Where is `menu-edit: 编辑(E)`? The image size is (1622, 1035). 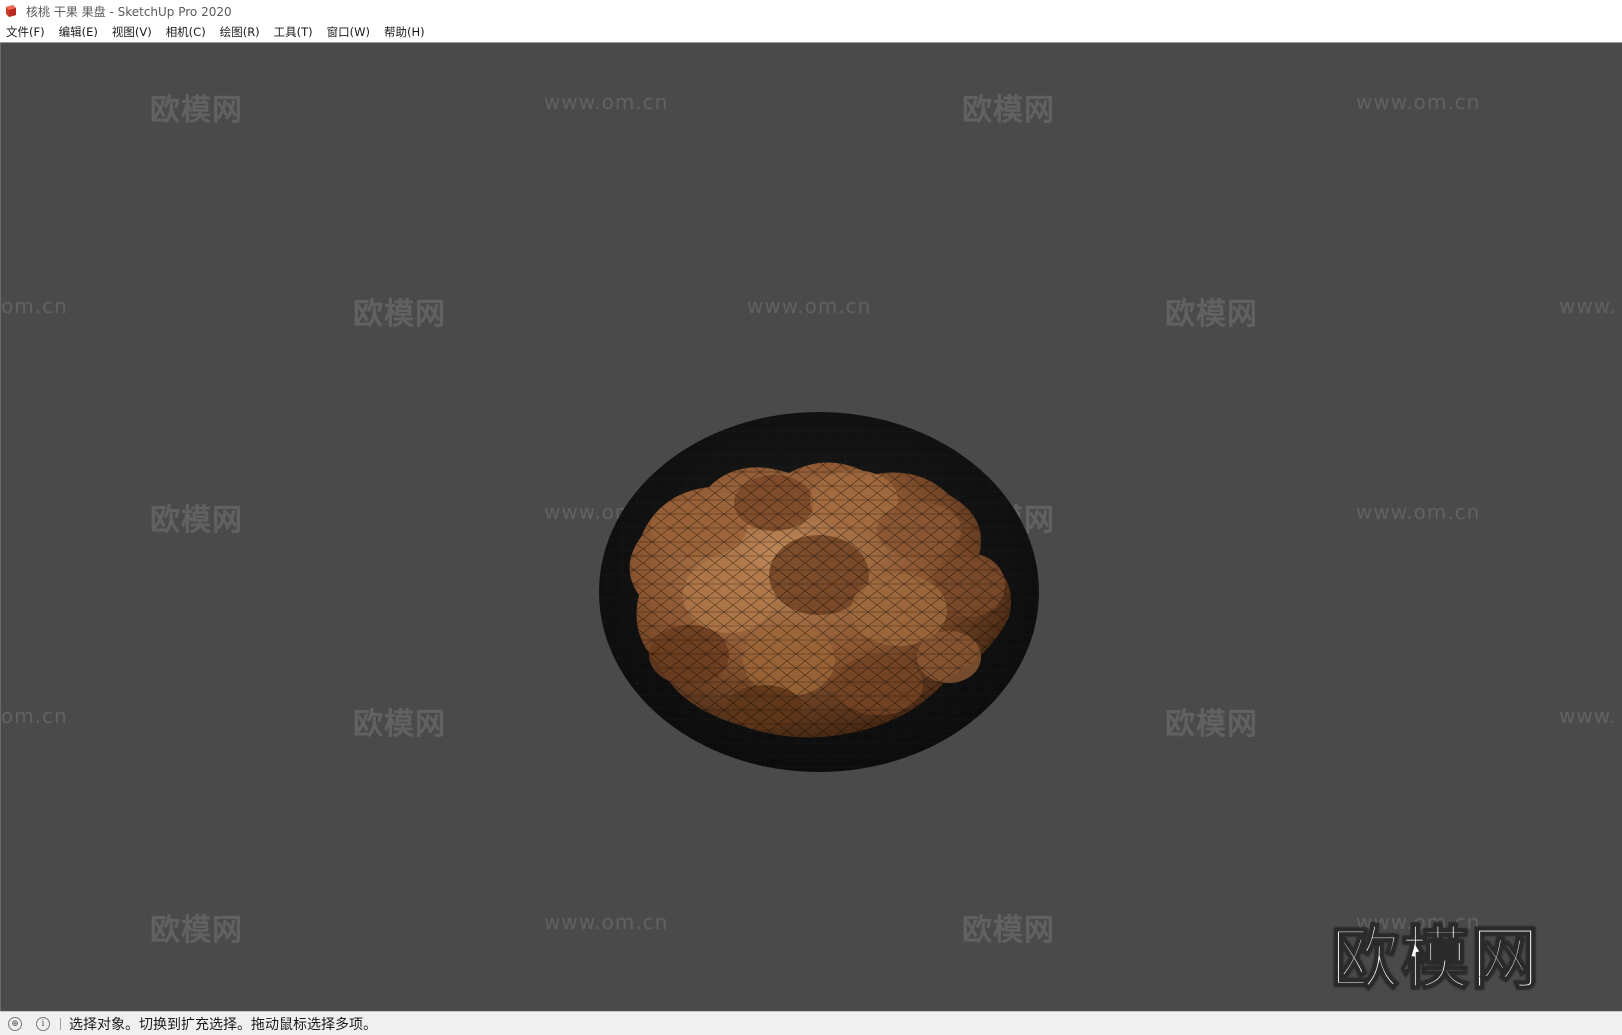 menu-edit: 编辑(E) is located at coordinates (78, 32).